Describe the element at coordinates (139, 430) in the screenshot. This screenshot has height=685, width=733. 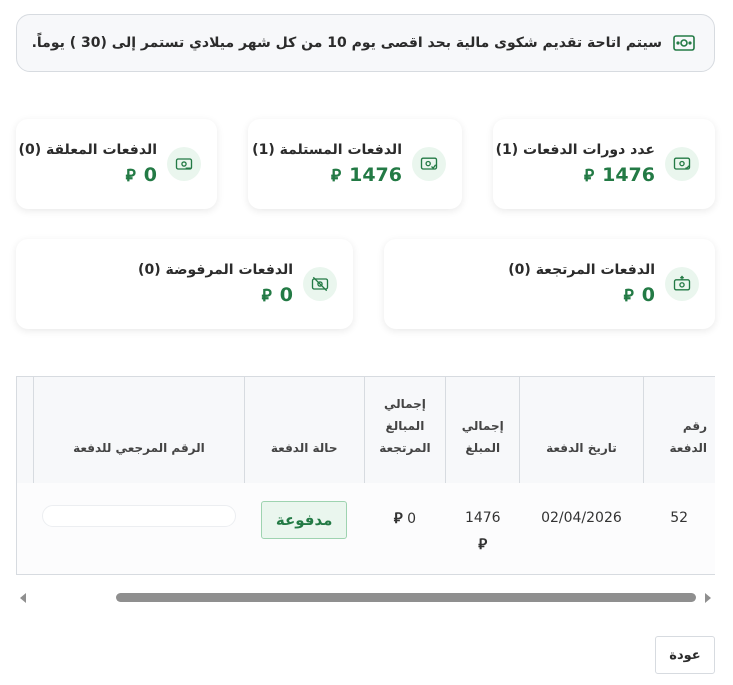
I see `header-reference: الرقم المرجعي للدفعة` at that location.